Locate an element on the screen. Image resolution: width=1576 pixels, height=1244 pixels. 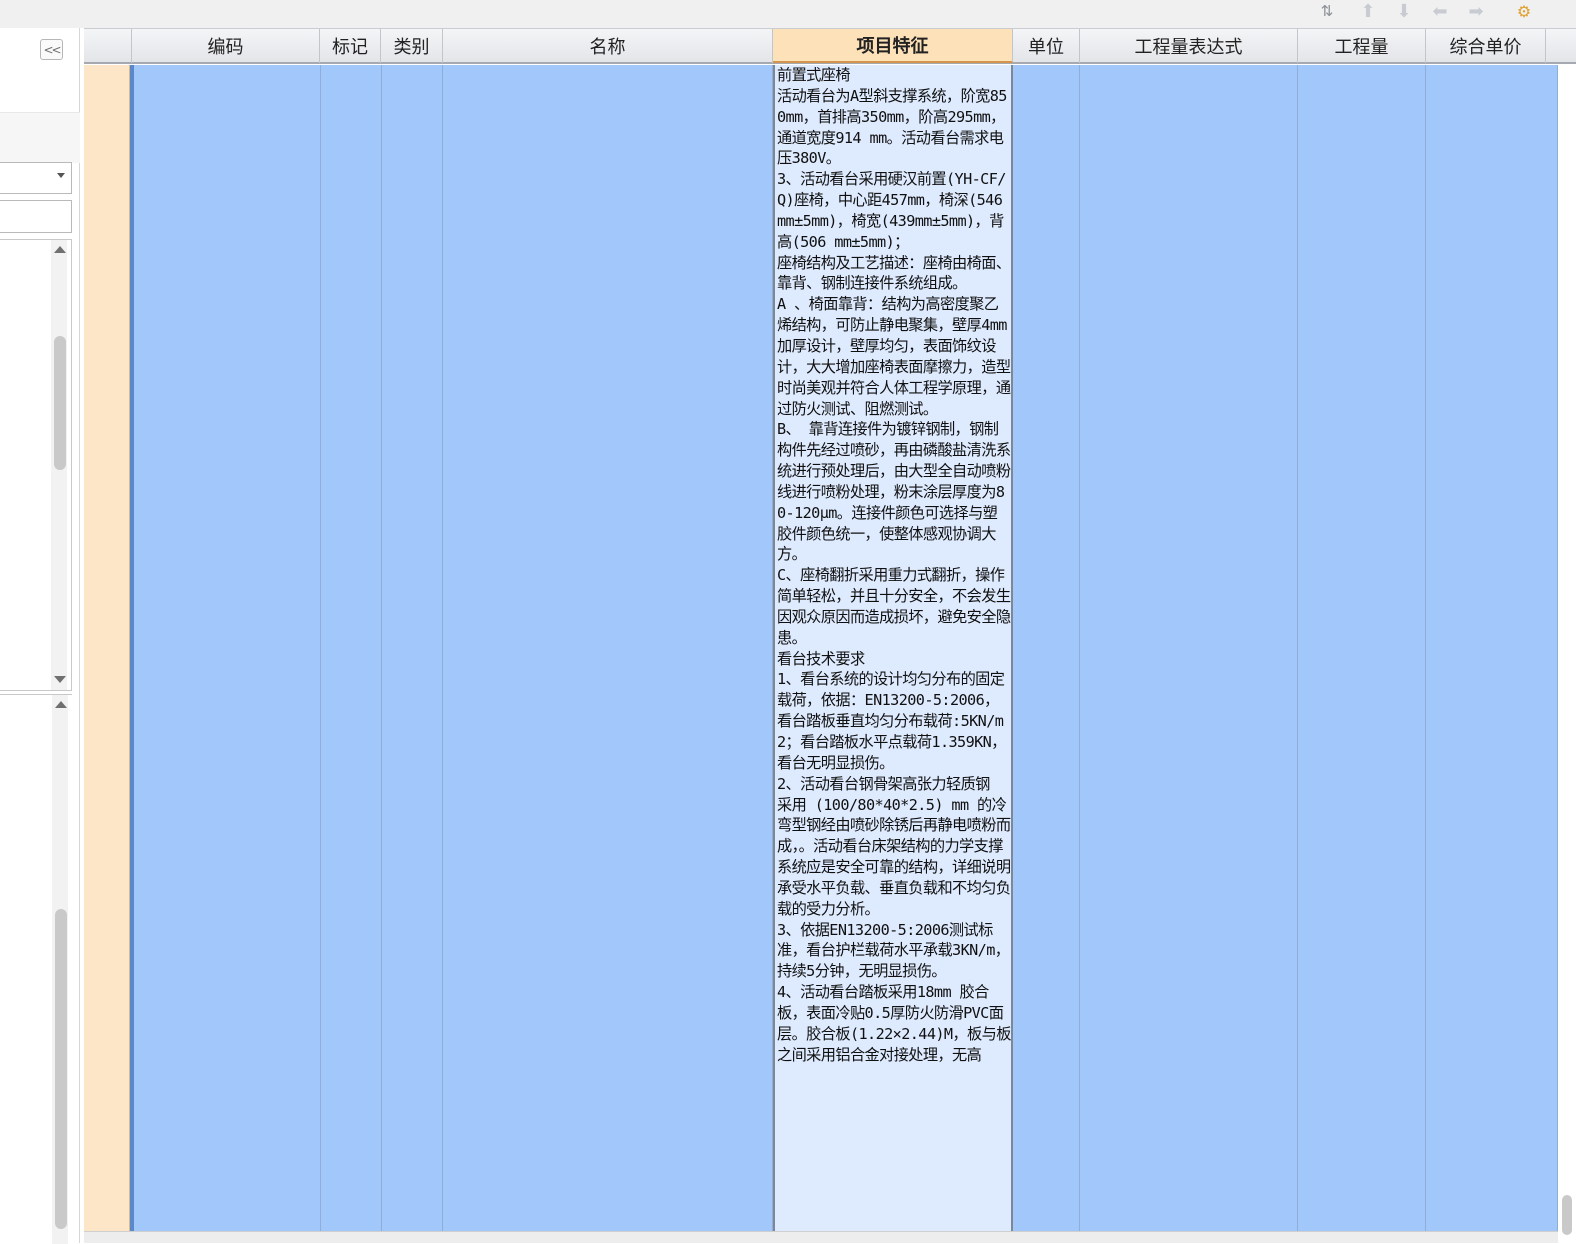
header-mark: 标记 is located at coordinates (350, 46).